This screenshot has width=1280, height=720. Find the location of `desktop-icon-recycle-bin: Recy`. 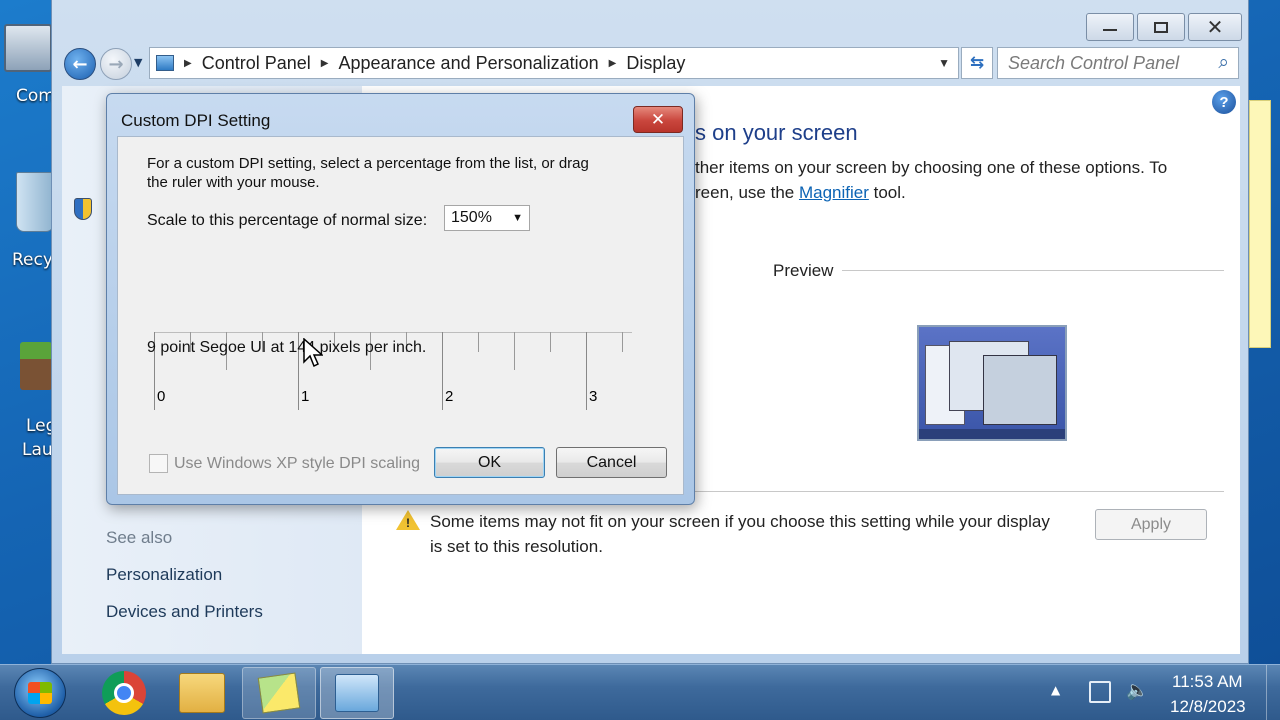

desktop-icon-recycle-bin: Recy is located at coordinates (27, 221).